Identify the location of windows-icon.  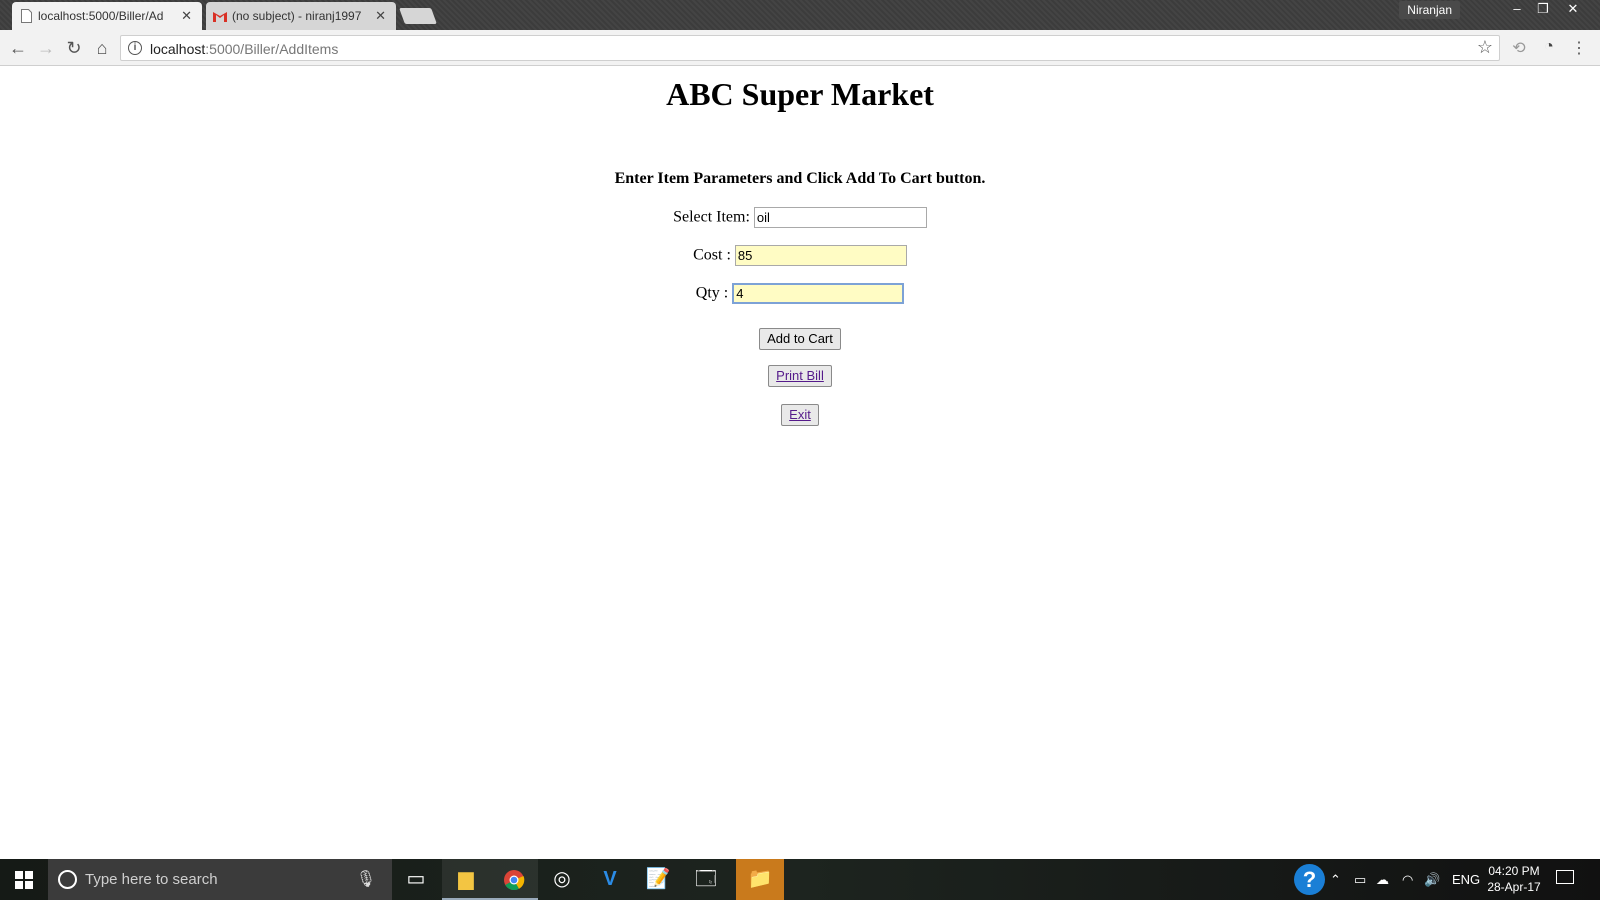
(24, 880).